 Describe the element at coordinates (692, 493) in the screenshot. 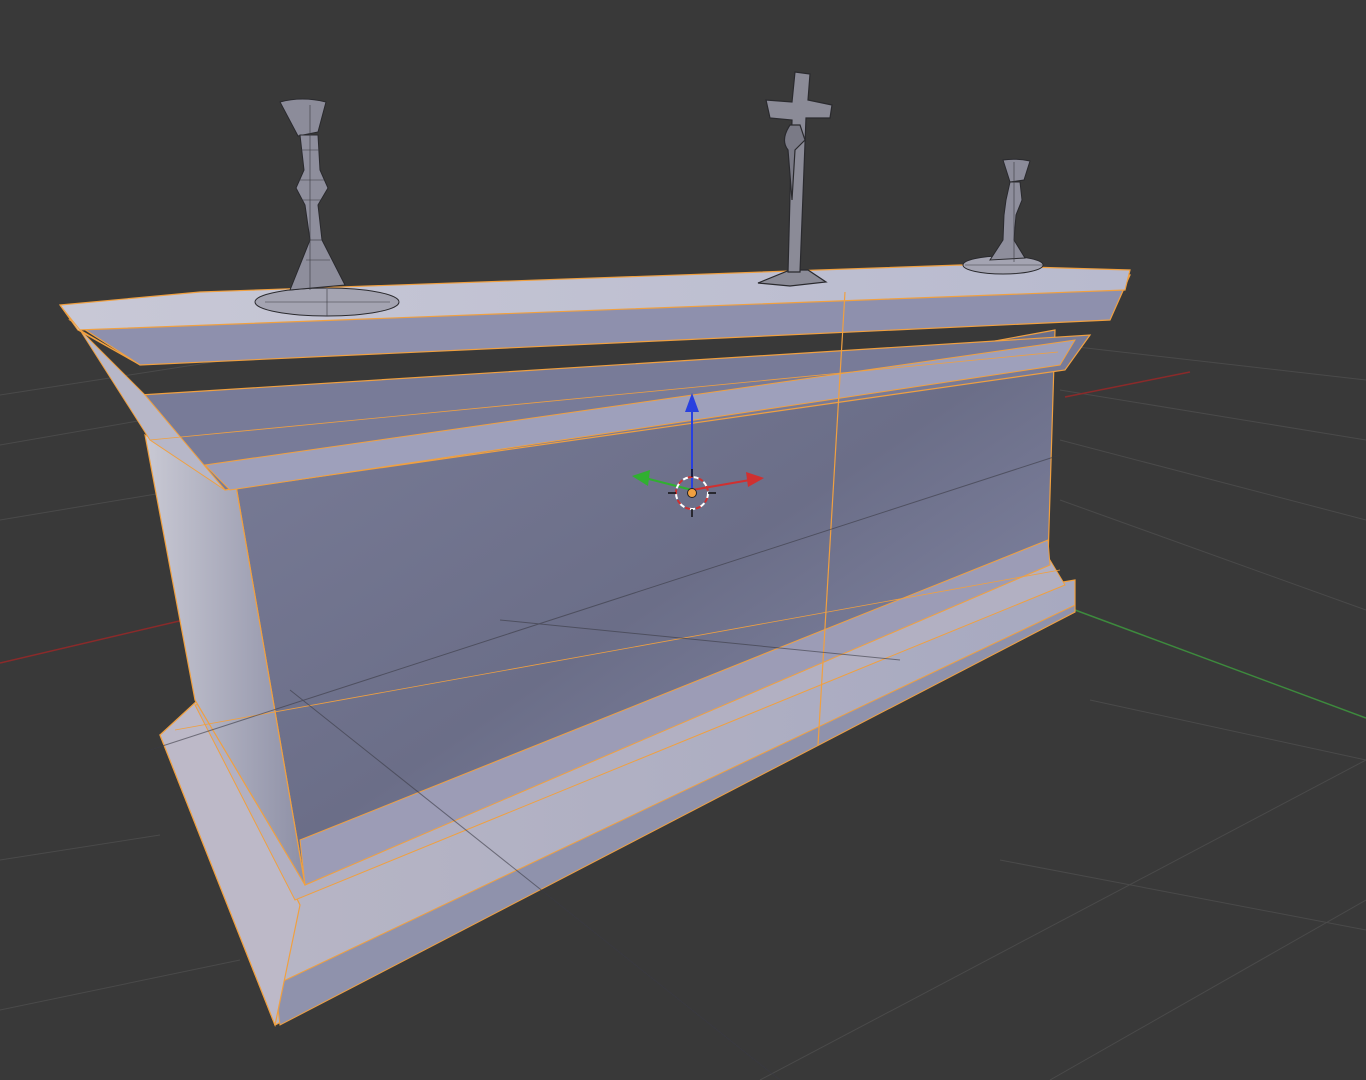

I see `object-origin-icon` at that location.